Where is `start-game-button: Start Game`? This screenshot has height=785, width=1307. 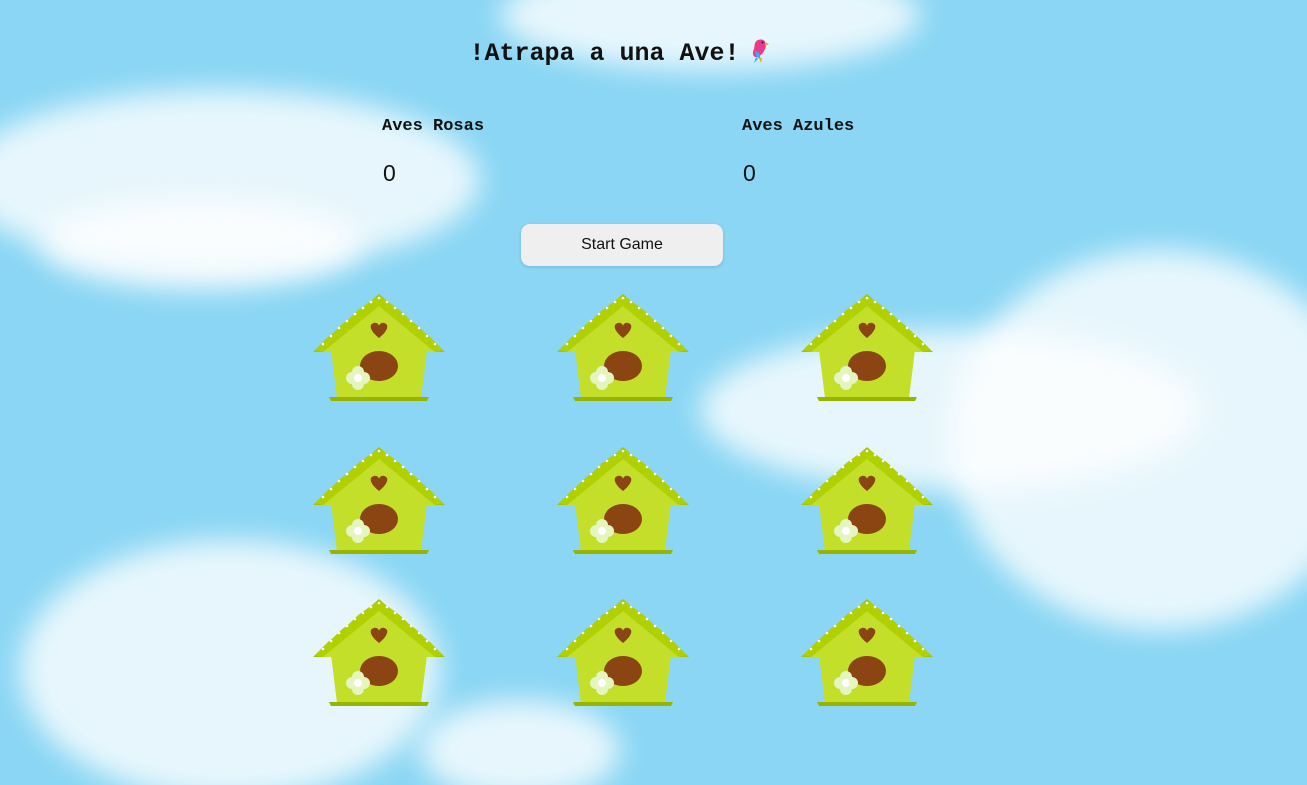 start-game-button: Start Game is located at coordinates (622, 245).